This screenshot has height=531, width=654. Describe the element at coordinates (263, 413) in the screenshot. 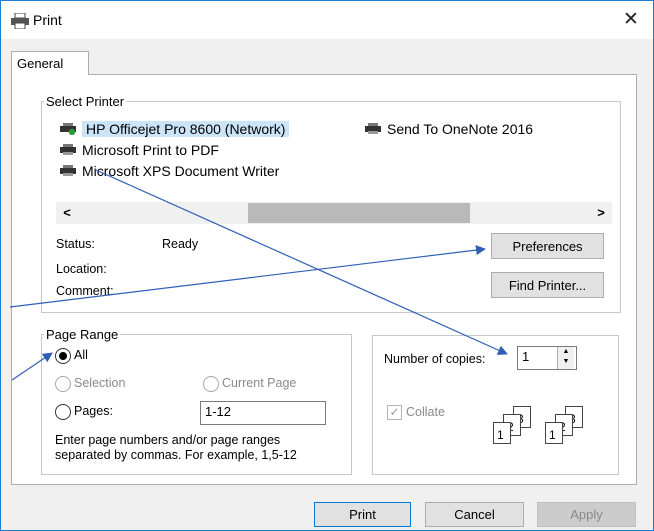

I see `page-range-pages-input: 1-12` at that location.